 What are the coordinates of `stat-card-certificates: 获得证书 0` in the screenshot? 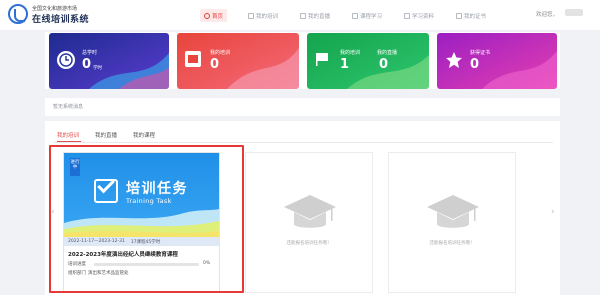 It's located at (497, 61).